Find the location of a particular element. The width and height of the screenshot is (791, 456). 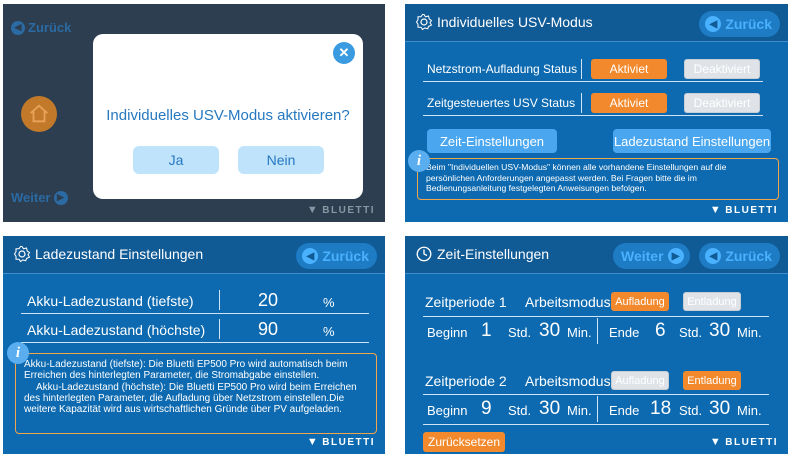

period-2-begin-hour: 9 is located at coordinates (486, 409).